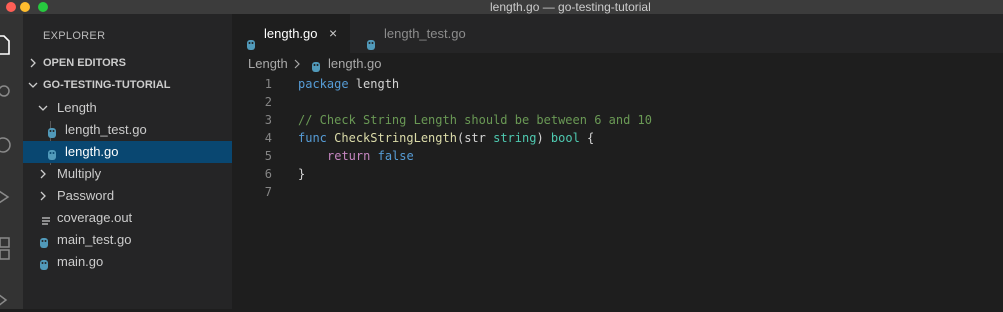 The image size is (1003, 312). I want to click on breadcrumb: Length length.go, so click(617, 64).